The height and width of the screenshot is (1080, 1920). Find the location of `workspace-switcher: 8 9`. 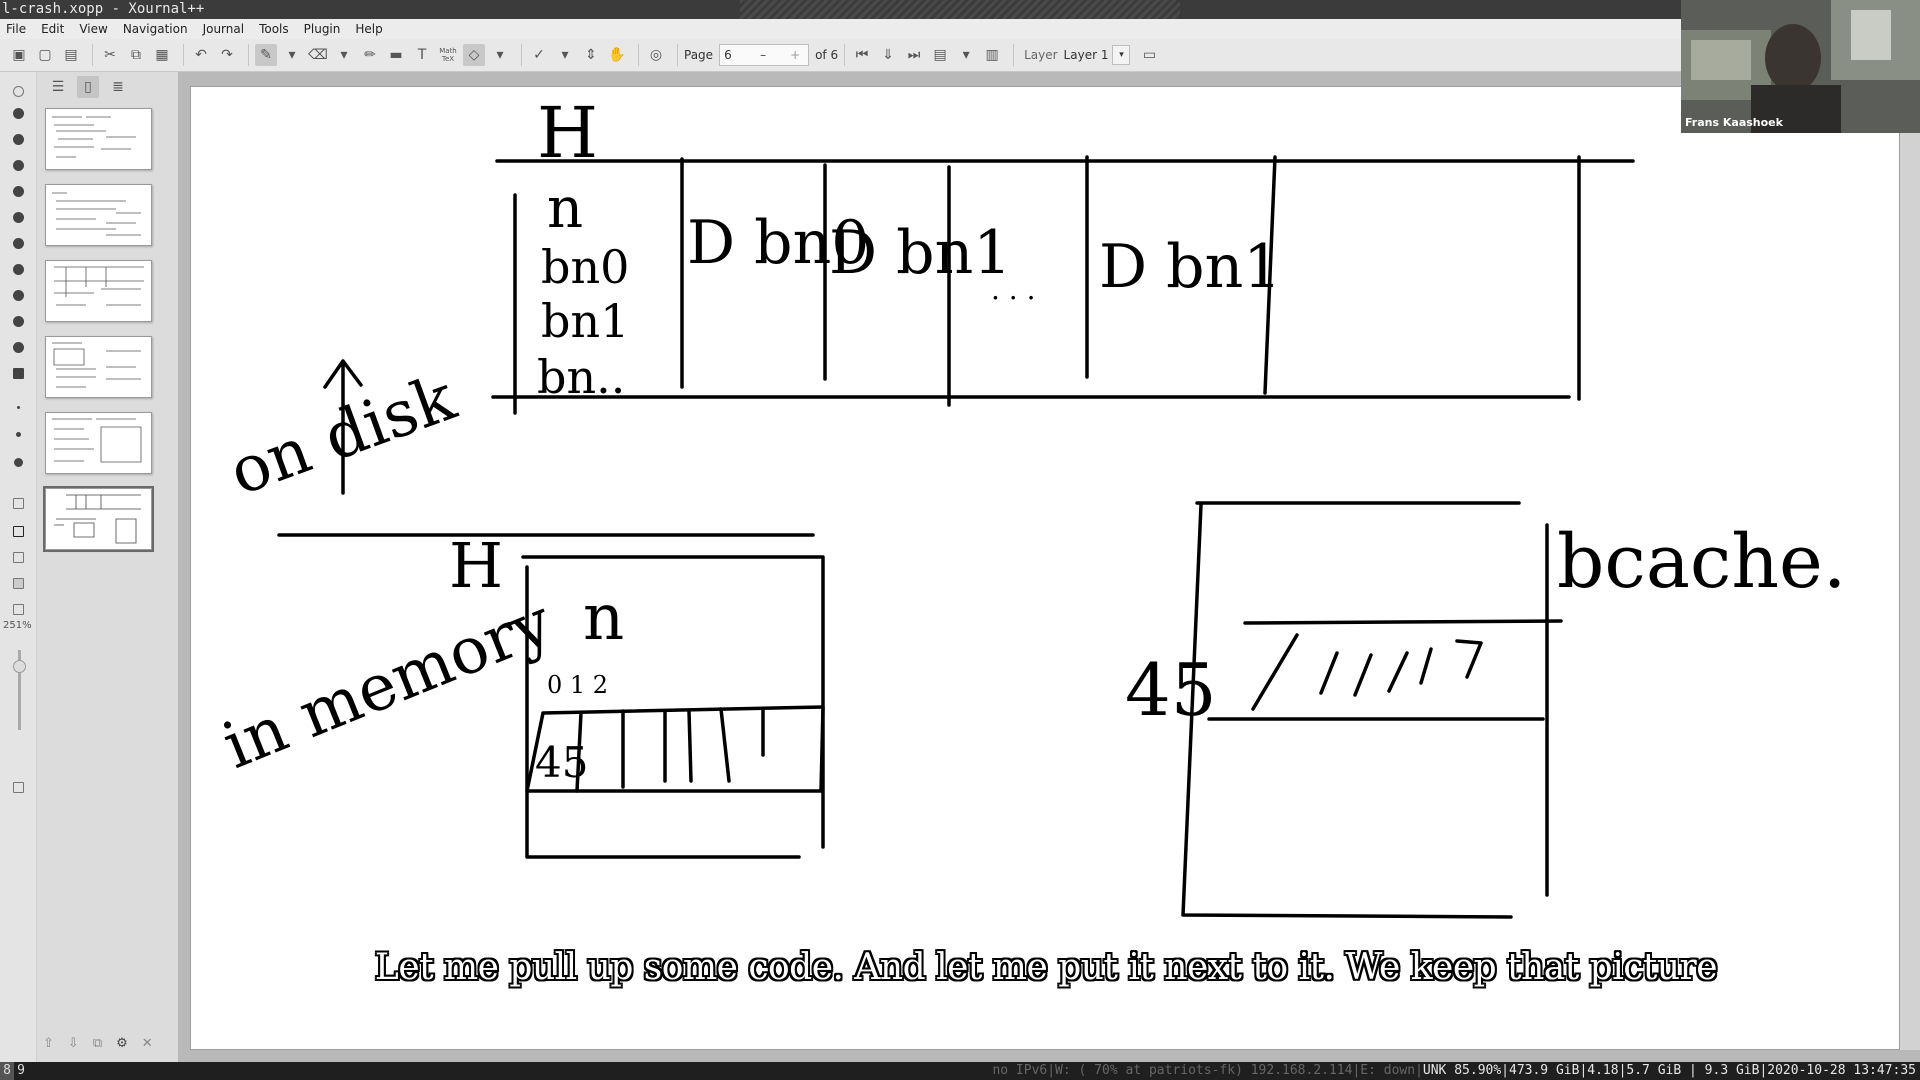

workspace-switcher: 8 9 is located at coordinates (14, 1071).